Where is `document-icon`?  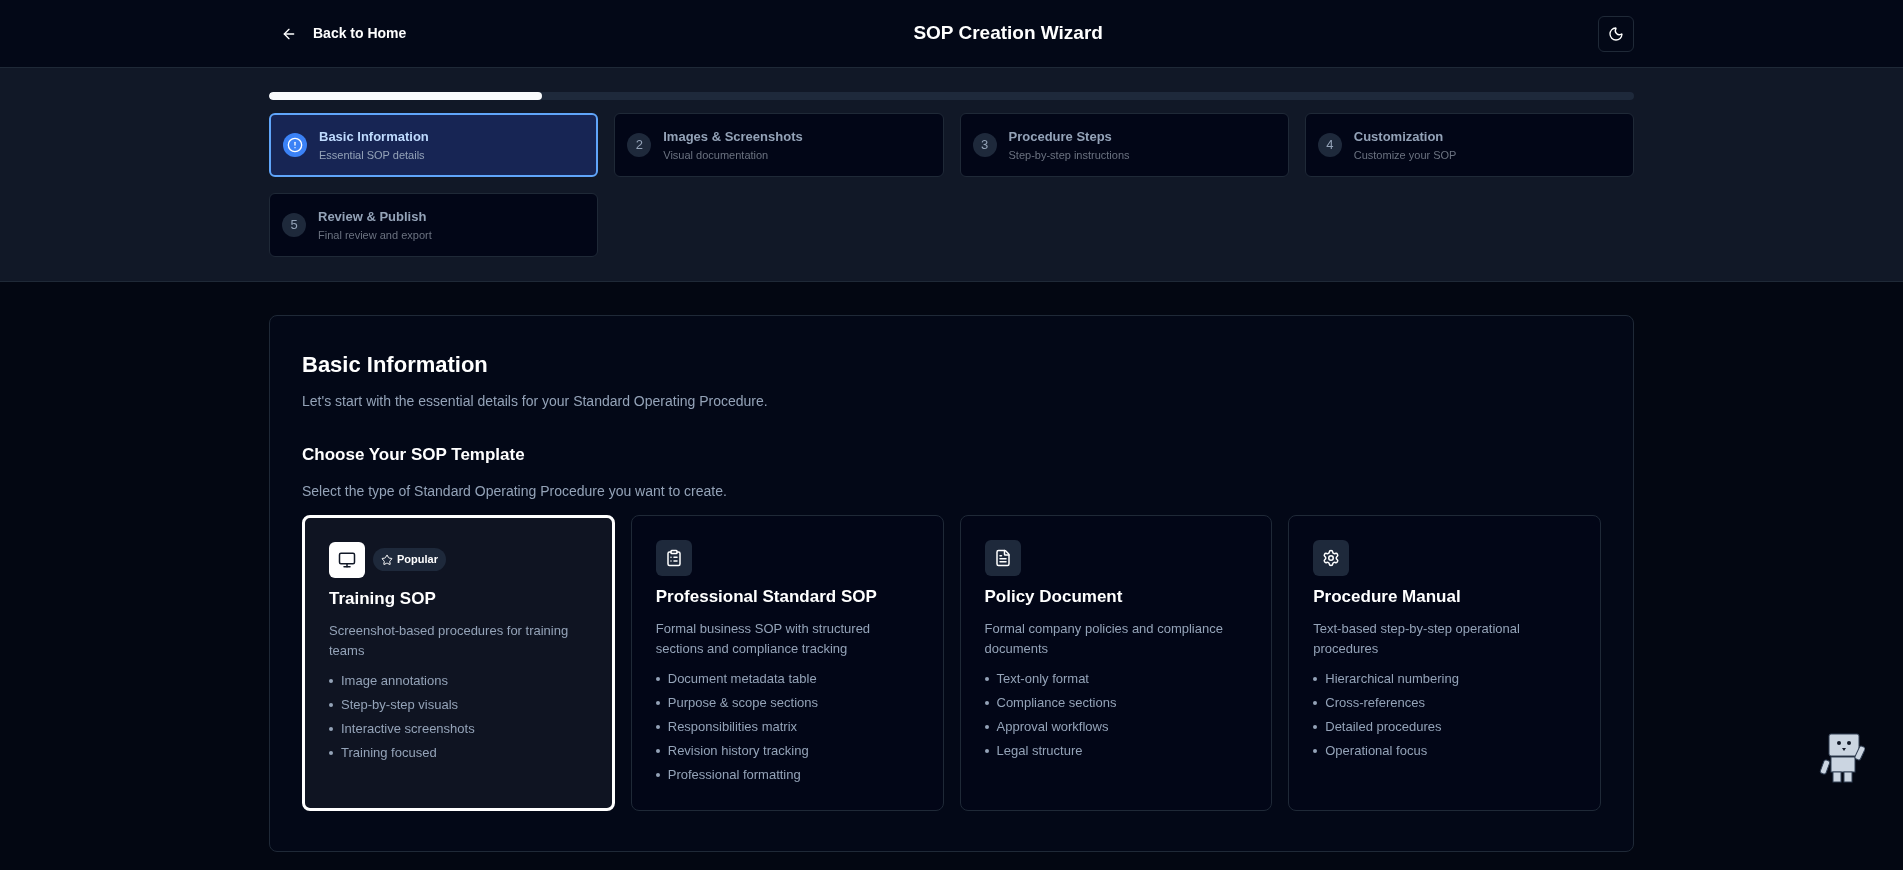
document-icon is located at coordinates (1002, 557).